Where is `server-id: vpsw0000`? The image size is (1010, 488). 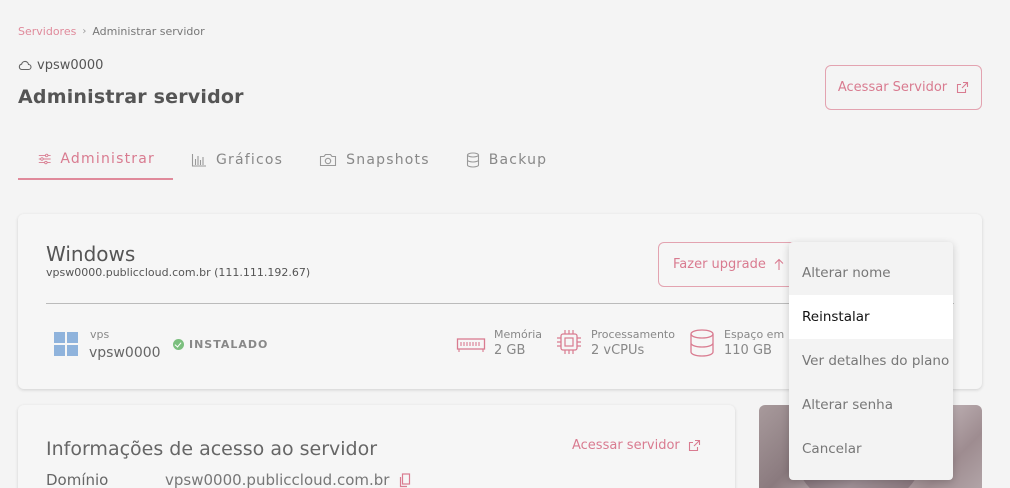
server-id: vpsw0000 is located at coordinates (60, 65).